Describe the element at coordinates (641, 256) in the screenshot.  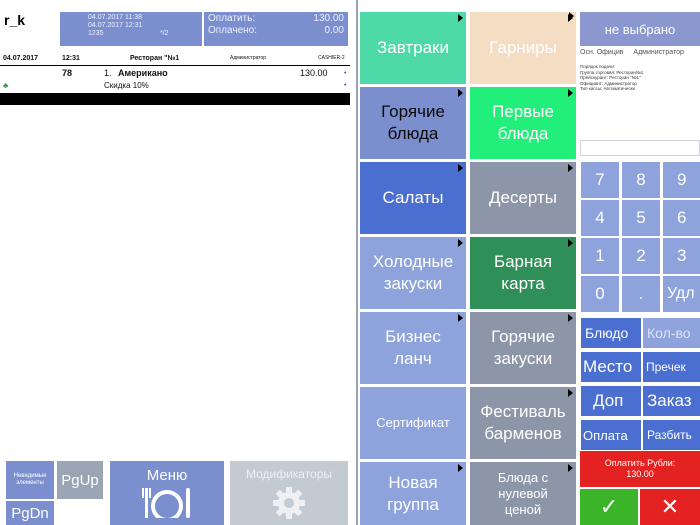
I see `key-2: 2` at that location.